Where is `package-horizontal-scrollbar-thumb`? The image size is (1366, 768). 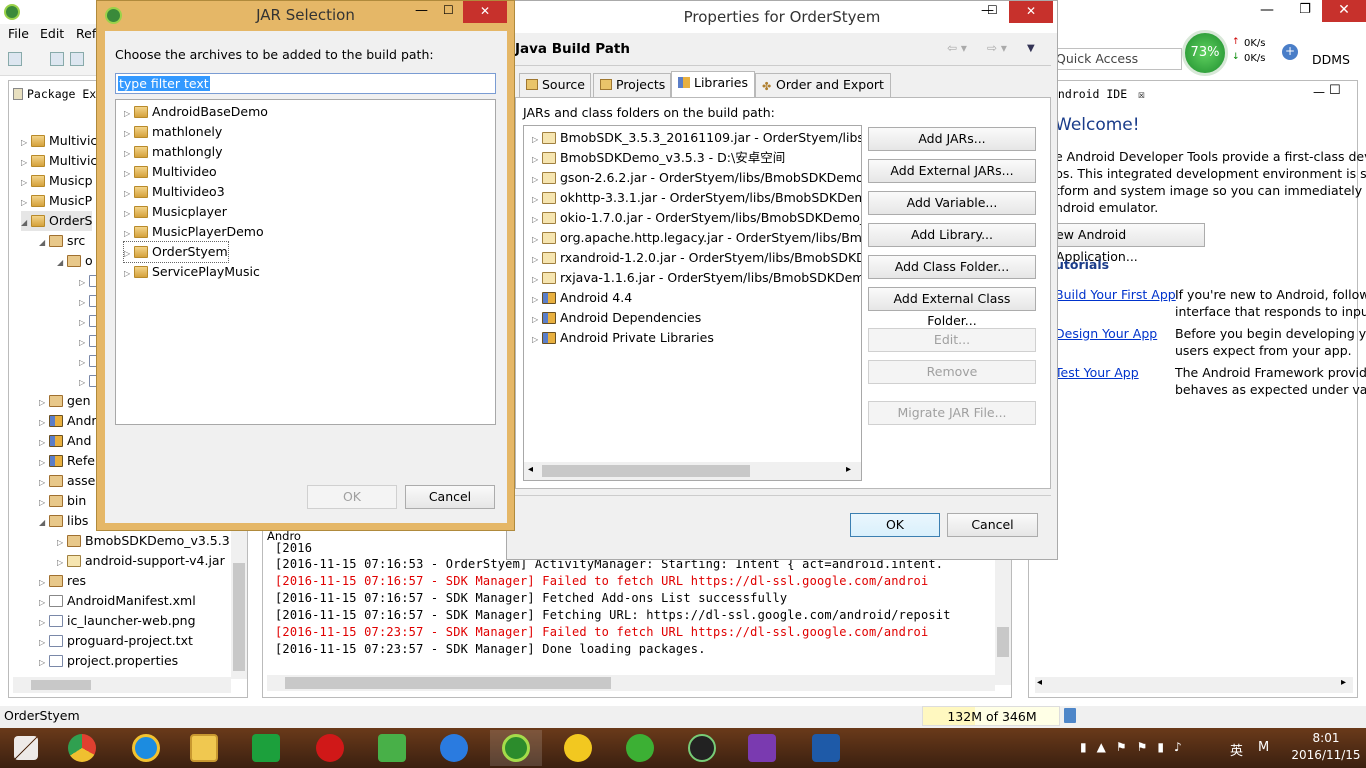
package-horizontal-scrollbar-thumb is located at coordinates (61, 685).